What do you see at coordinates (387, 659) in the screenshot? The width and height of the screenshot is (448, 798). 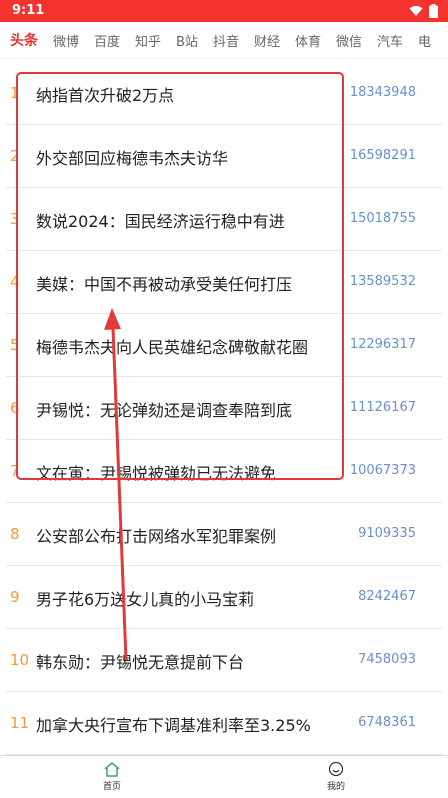 I see `item-count: 7458093` at bounding box center [387, 659].